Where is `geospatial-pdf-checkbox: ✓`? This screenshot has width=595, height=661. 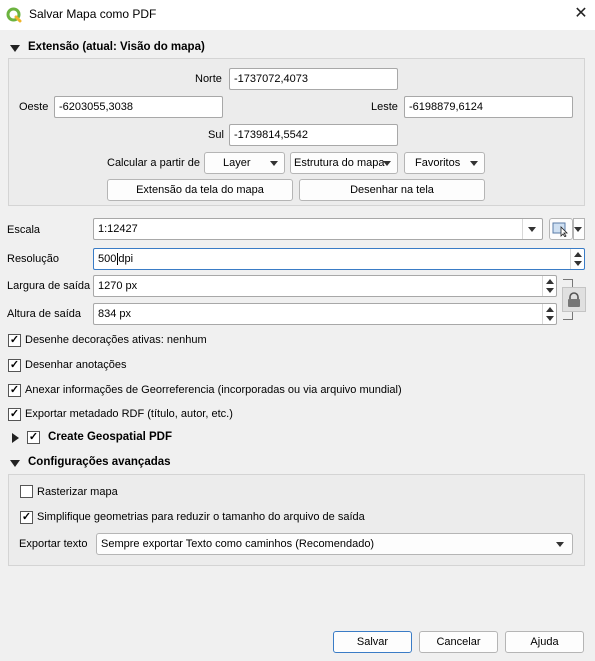 geospatial-pdf-checkbox: ✓ is located at coordinates (33, 437).